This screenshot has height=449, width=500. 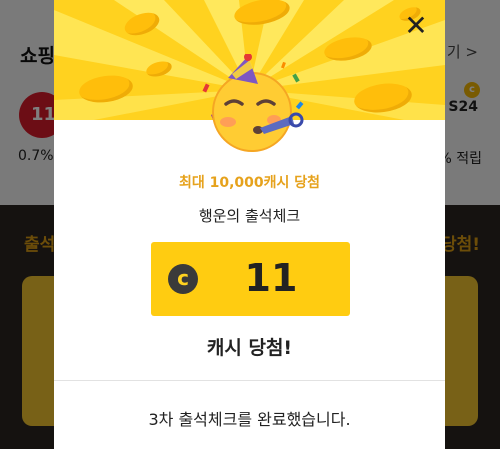 What do you see at coordinates (249, 348) in the screenshot?
I see `win-result-text: 캐시 당첨!` at bounding box center [249, 348].